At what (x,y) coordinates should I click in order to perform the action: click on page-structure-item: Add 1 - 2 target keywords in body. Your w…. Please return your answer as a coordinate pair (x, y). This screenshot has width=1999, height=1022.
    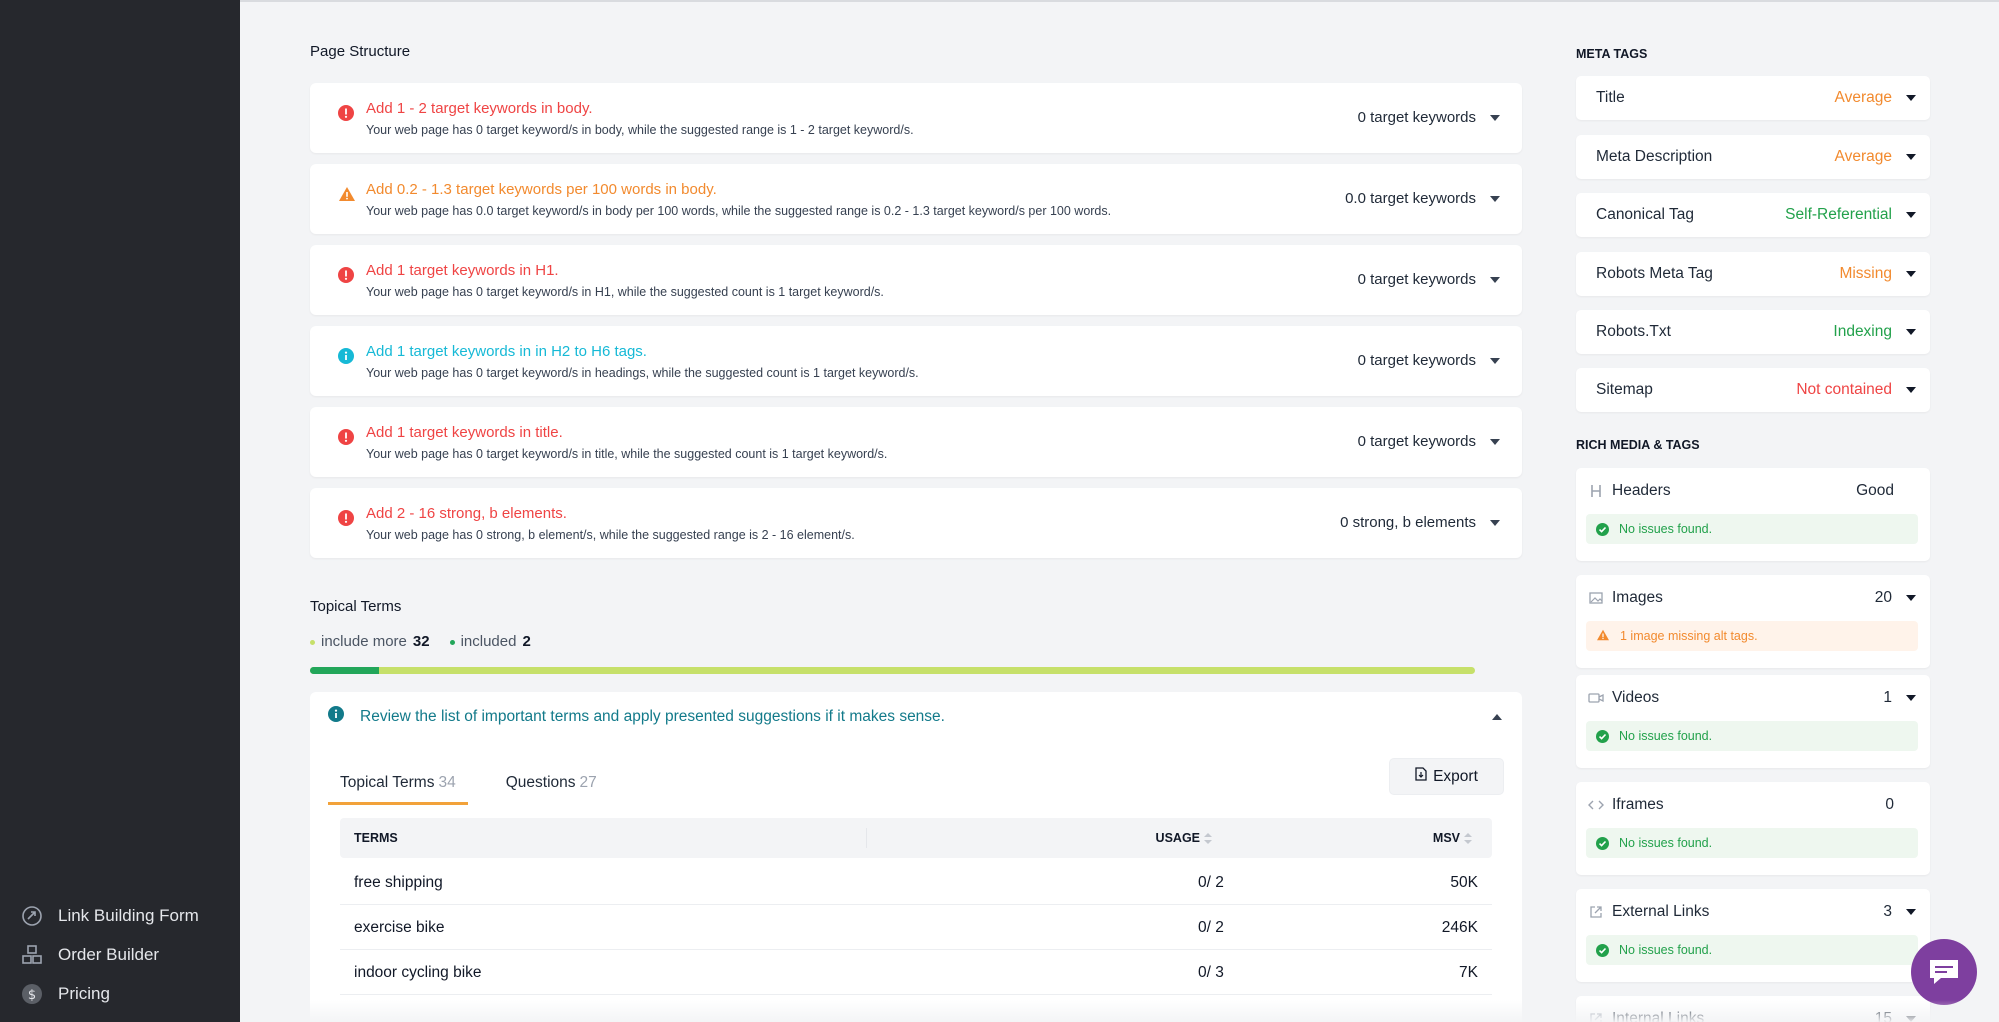
    Looking at the image, I should click on (916, 118).